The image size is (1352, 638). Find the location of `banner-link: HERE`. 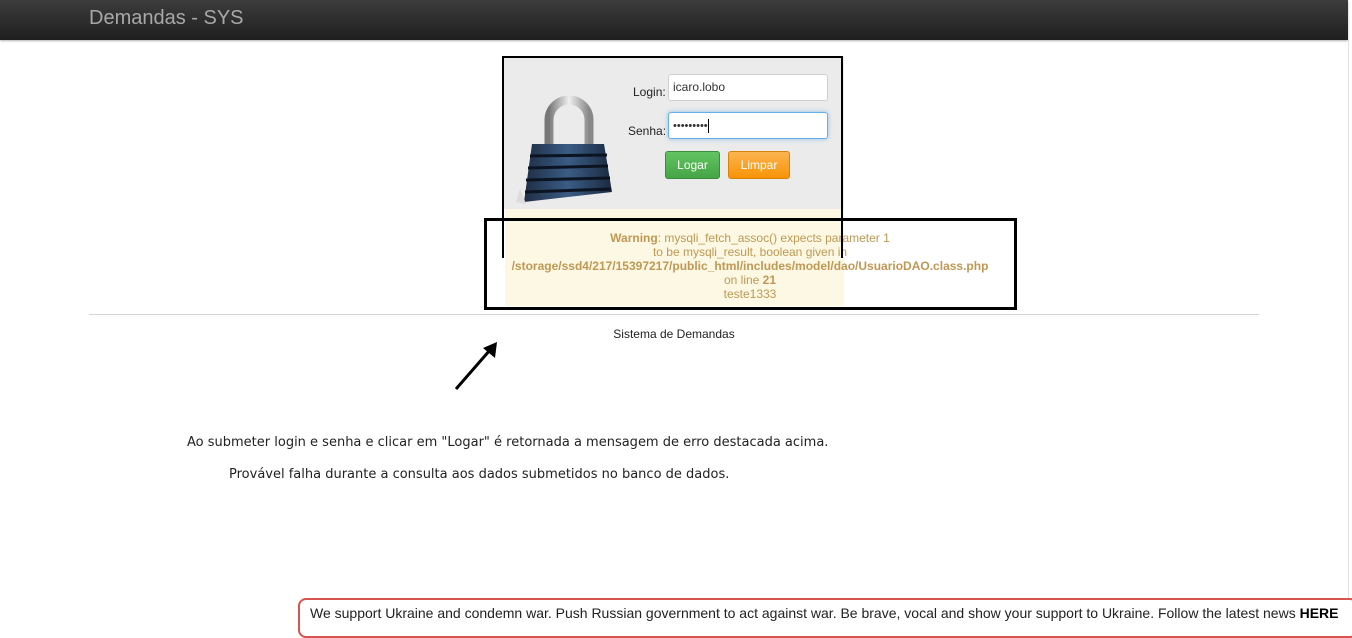

banner-link: HERE is located at coordinates (1319, 613).